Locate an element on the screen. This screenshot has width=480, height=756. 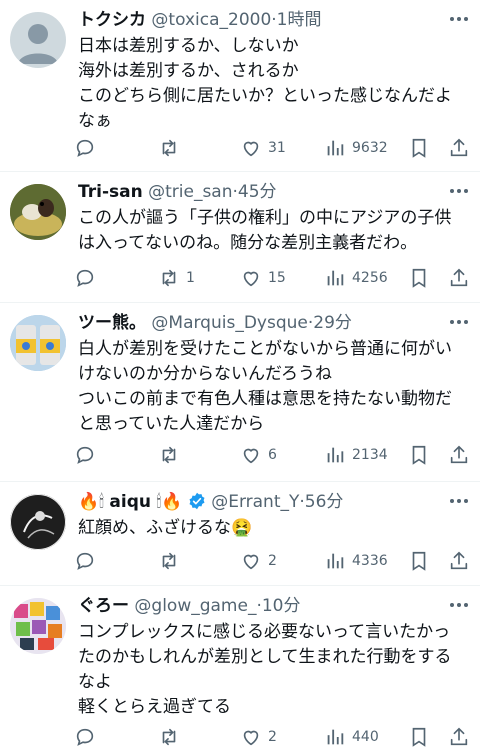
sketch-avatar-icon is located at coordinates (38, 522).